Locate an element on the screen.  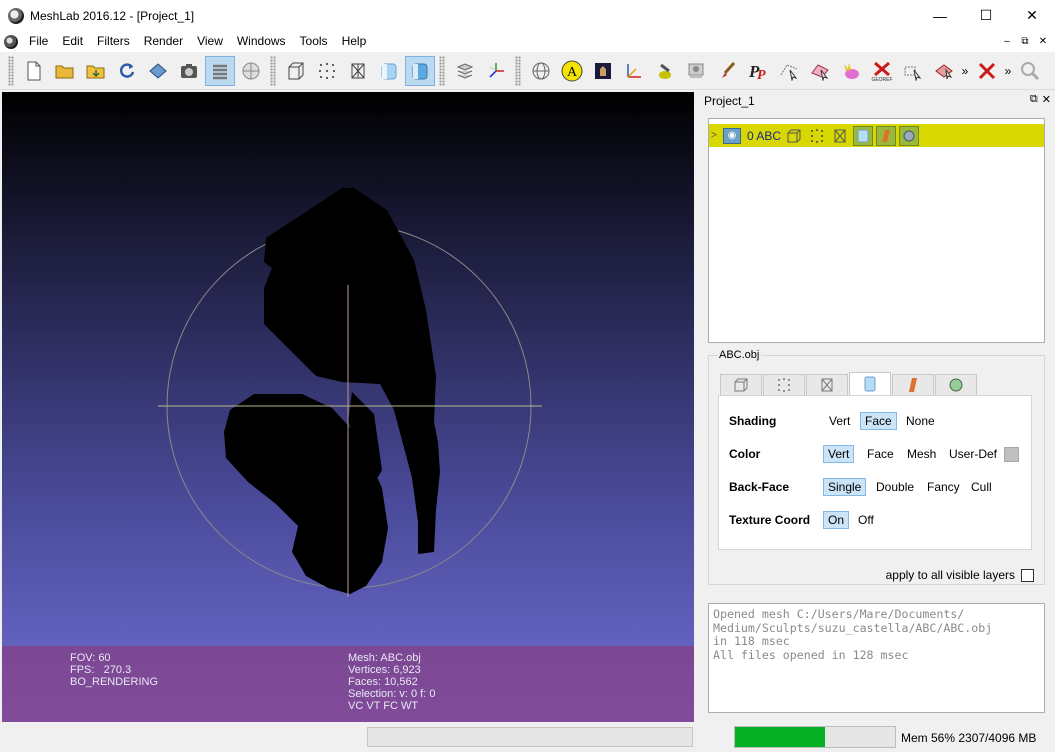
no-decoration-button is located at coordinates (987, 71).